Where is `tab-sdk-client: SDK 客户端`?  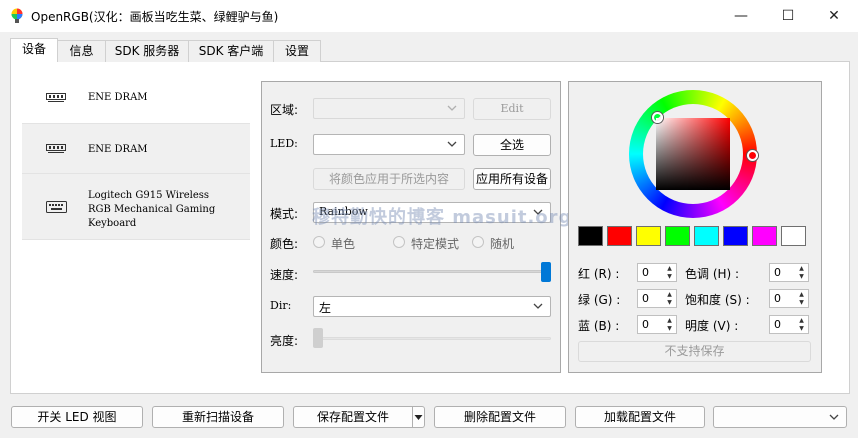
tab-sdk-client: SDK 客户端 is located at coordinates (231, 51).